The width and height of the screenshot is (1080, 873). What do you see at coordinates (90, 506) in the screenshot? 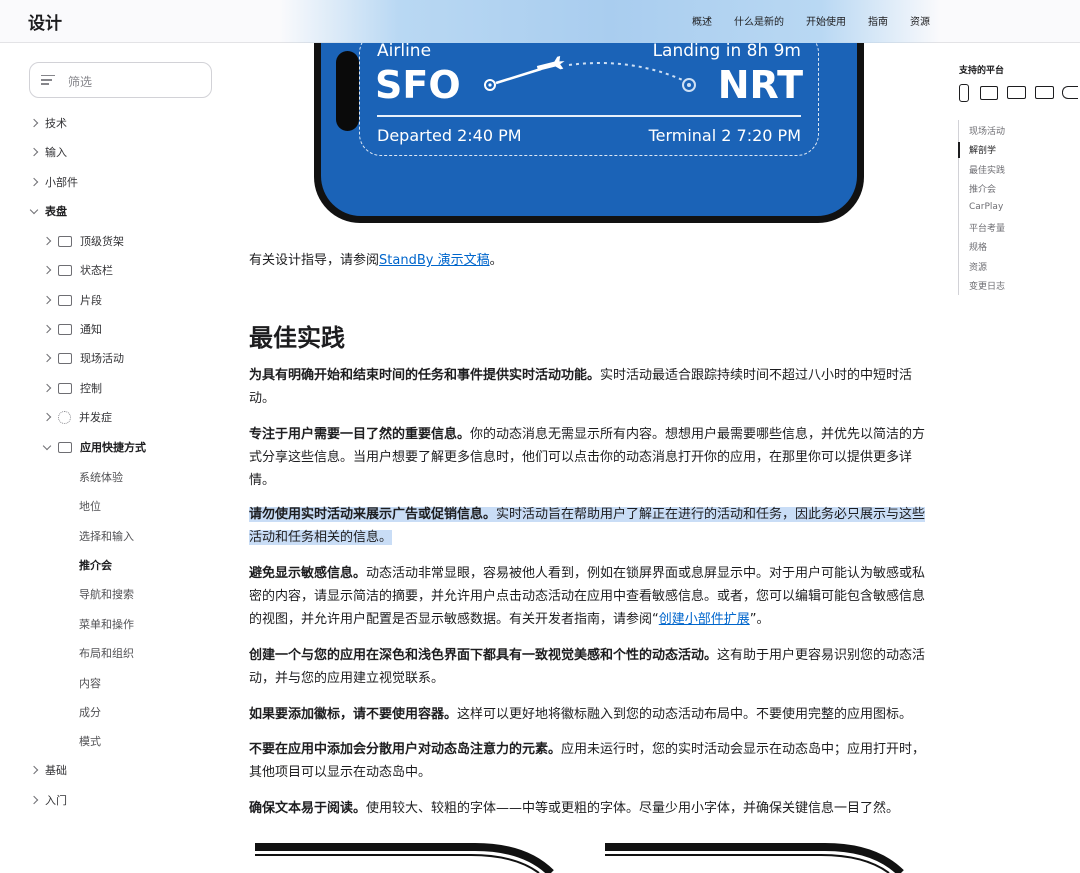
I see `sidebar-leaf-status: 地位` at bounding box center [90, 506].